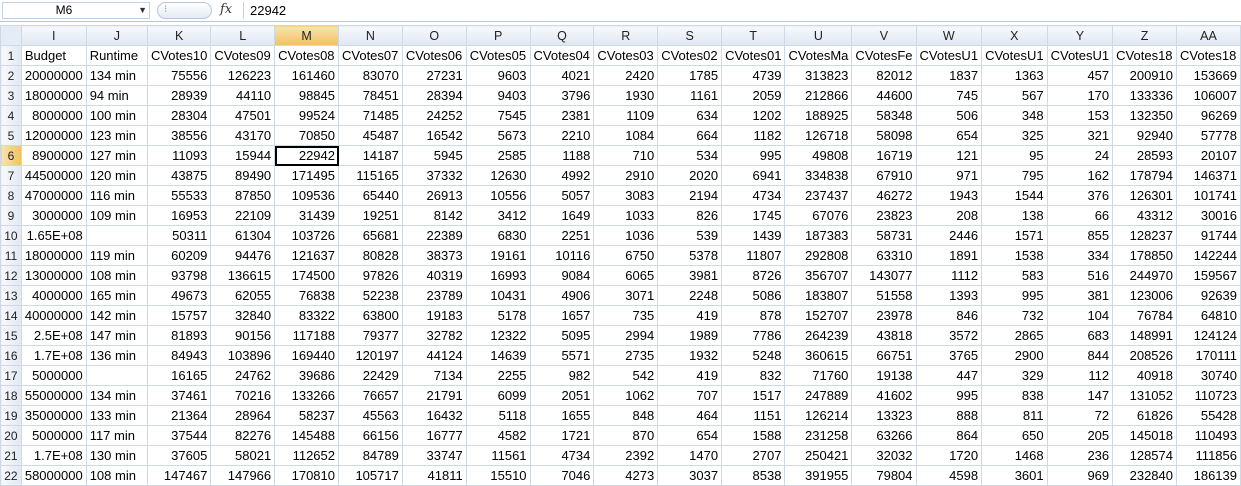 The height and width of the screenshot is (486, 1241). Describe the element at coordinates (1080, 415) in the screenshot. I see `cell-y19: 72` at that location.